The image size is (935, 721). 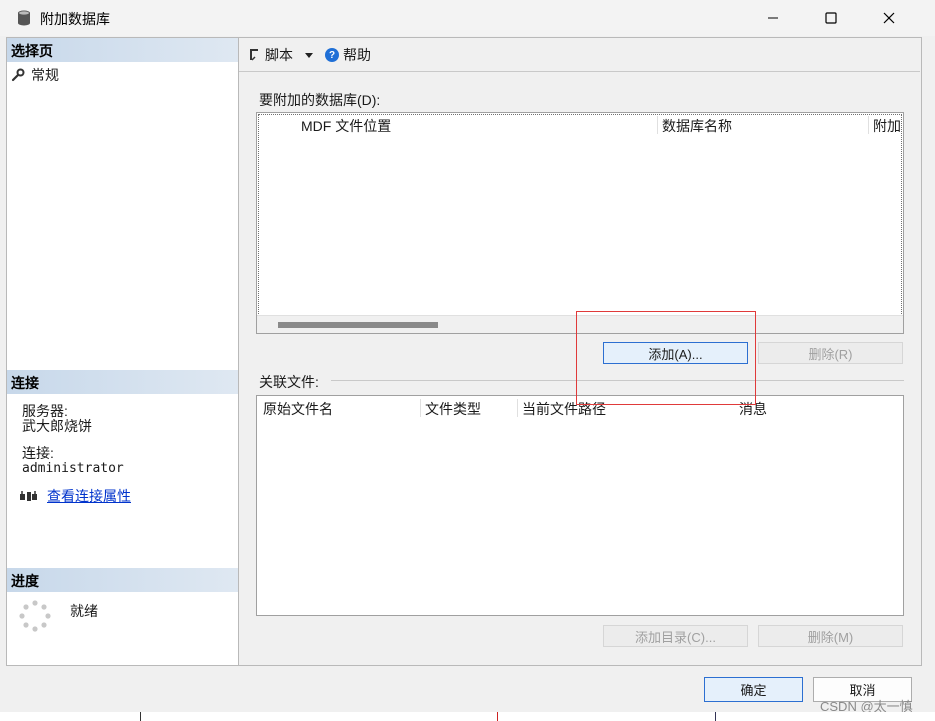 What do you see at coordinates (715, 716) in the screenshot?
I see `background-line-dark` at bounding box center [715, 716].